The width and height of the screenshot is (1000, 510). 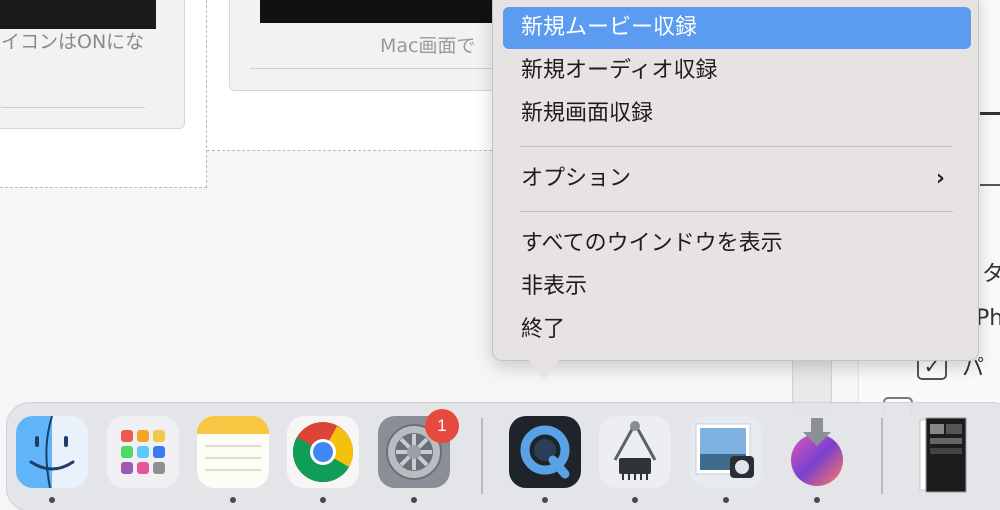 What do you see at coordinates (543, 329) in the screenshot?
I see `menu-item-label: 終了` at bounding box center [543, 329].